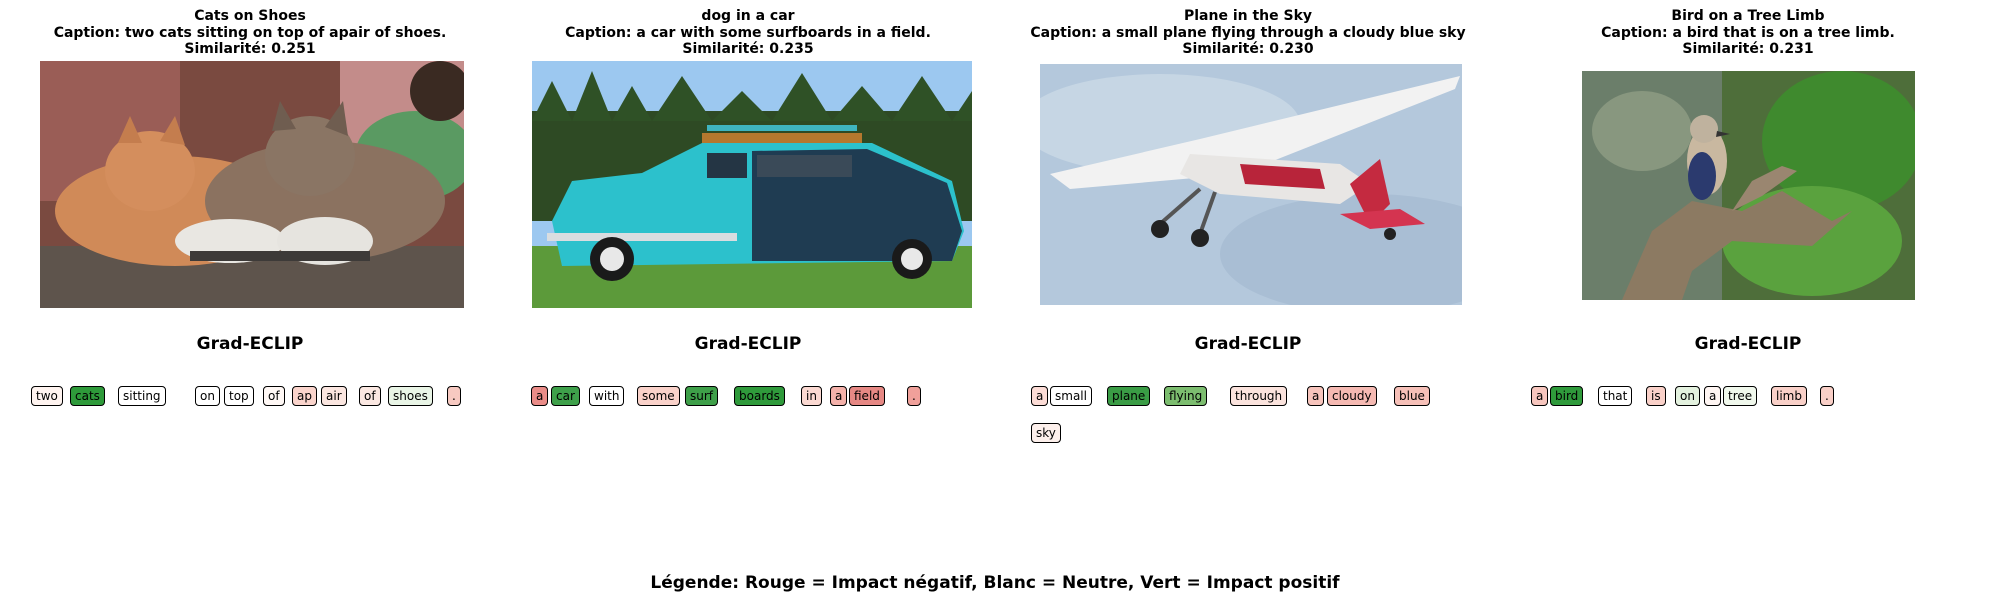  Describe the element at coordinates (1748, 49) in the screenshot. I see `panel-similarity: Similarité: 0.231` at that location.